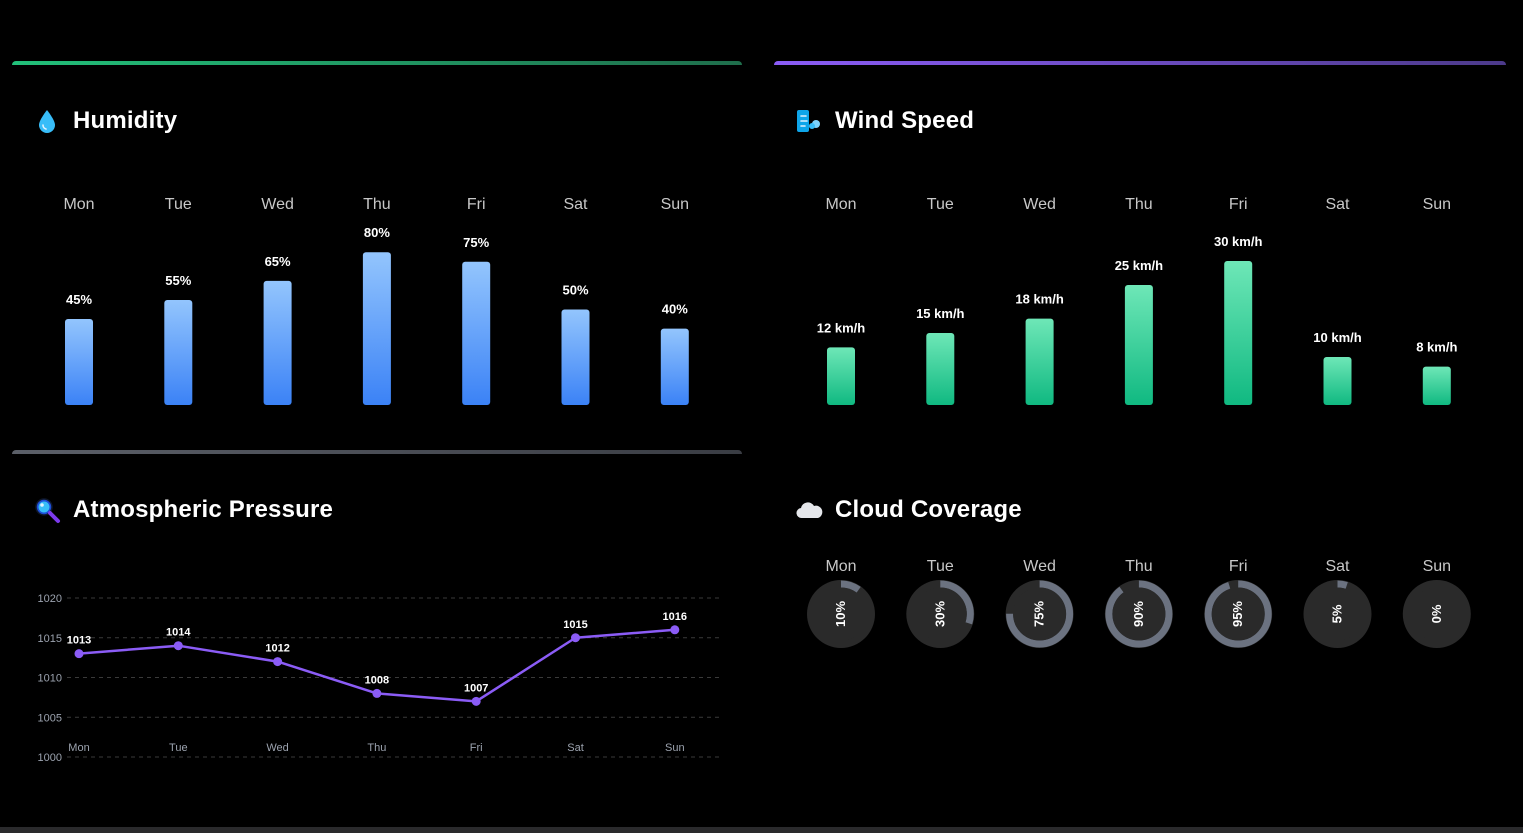 The image size is (1523, 833). What do you see at coordinates (78, 748) in the screenshot?
I see `x-tick-mon: Mon` at bounding box center [78, 748].